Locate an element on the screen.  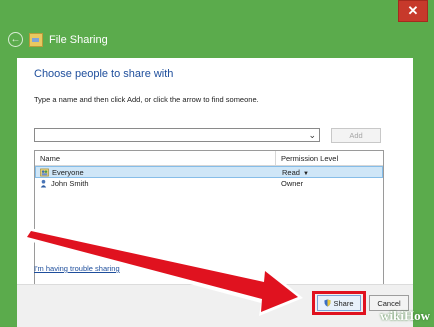
dialog-footer: Share Cancel is located at coordinates (215, 305).